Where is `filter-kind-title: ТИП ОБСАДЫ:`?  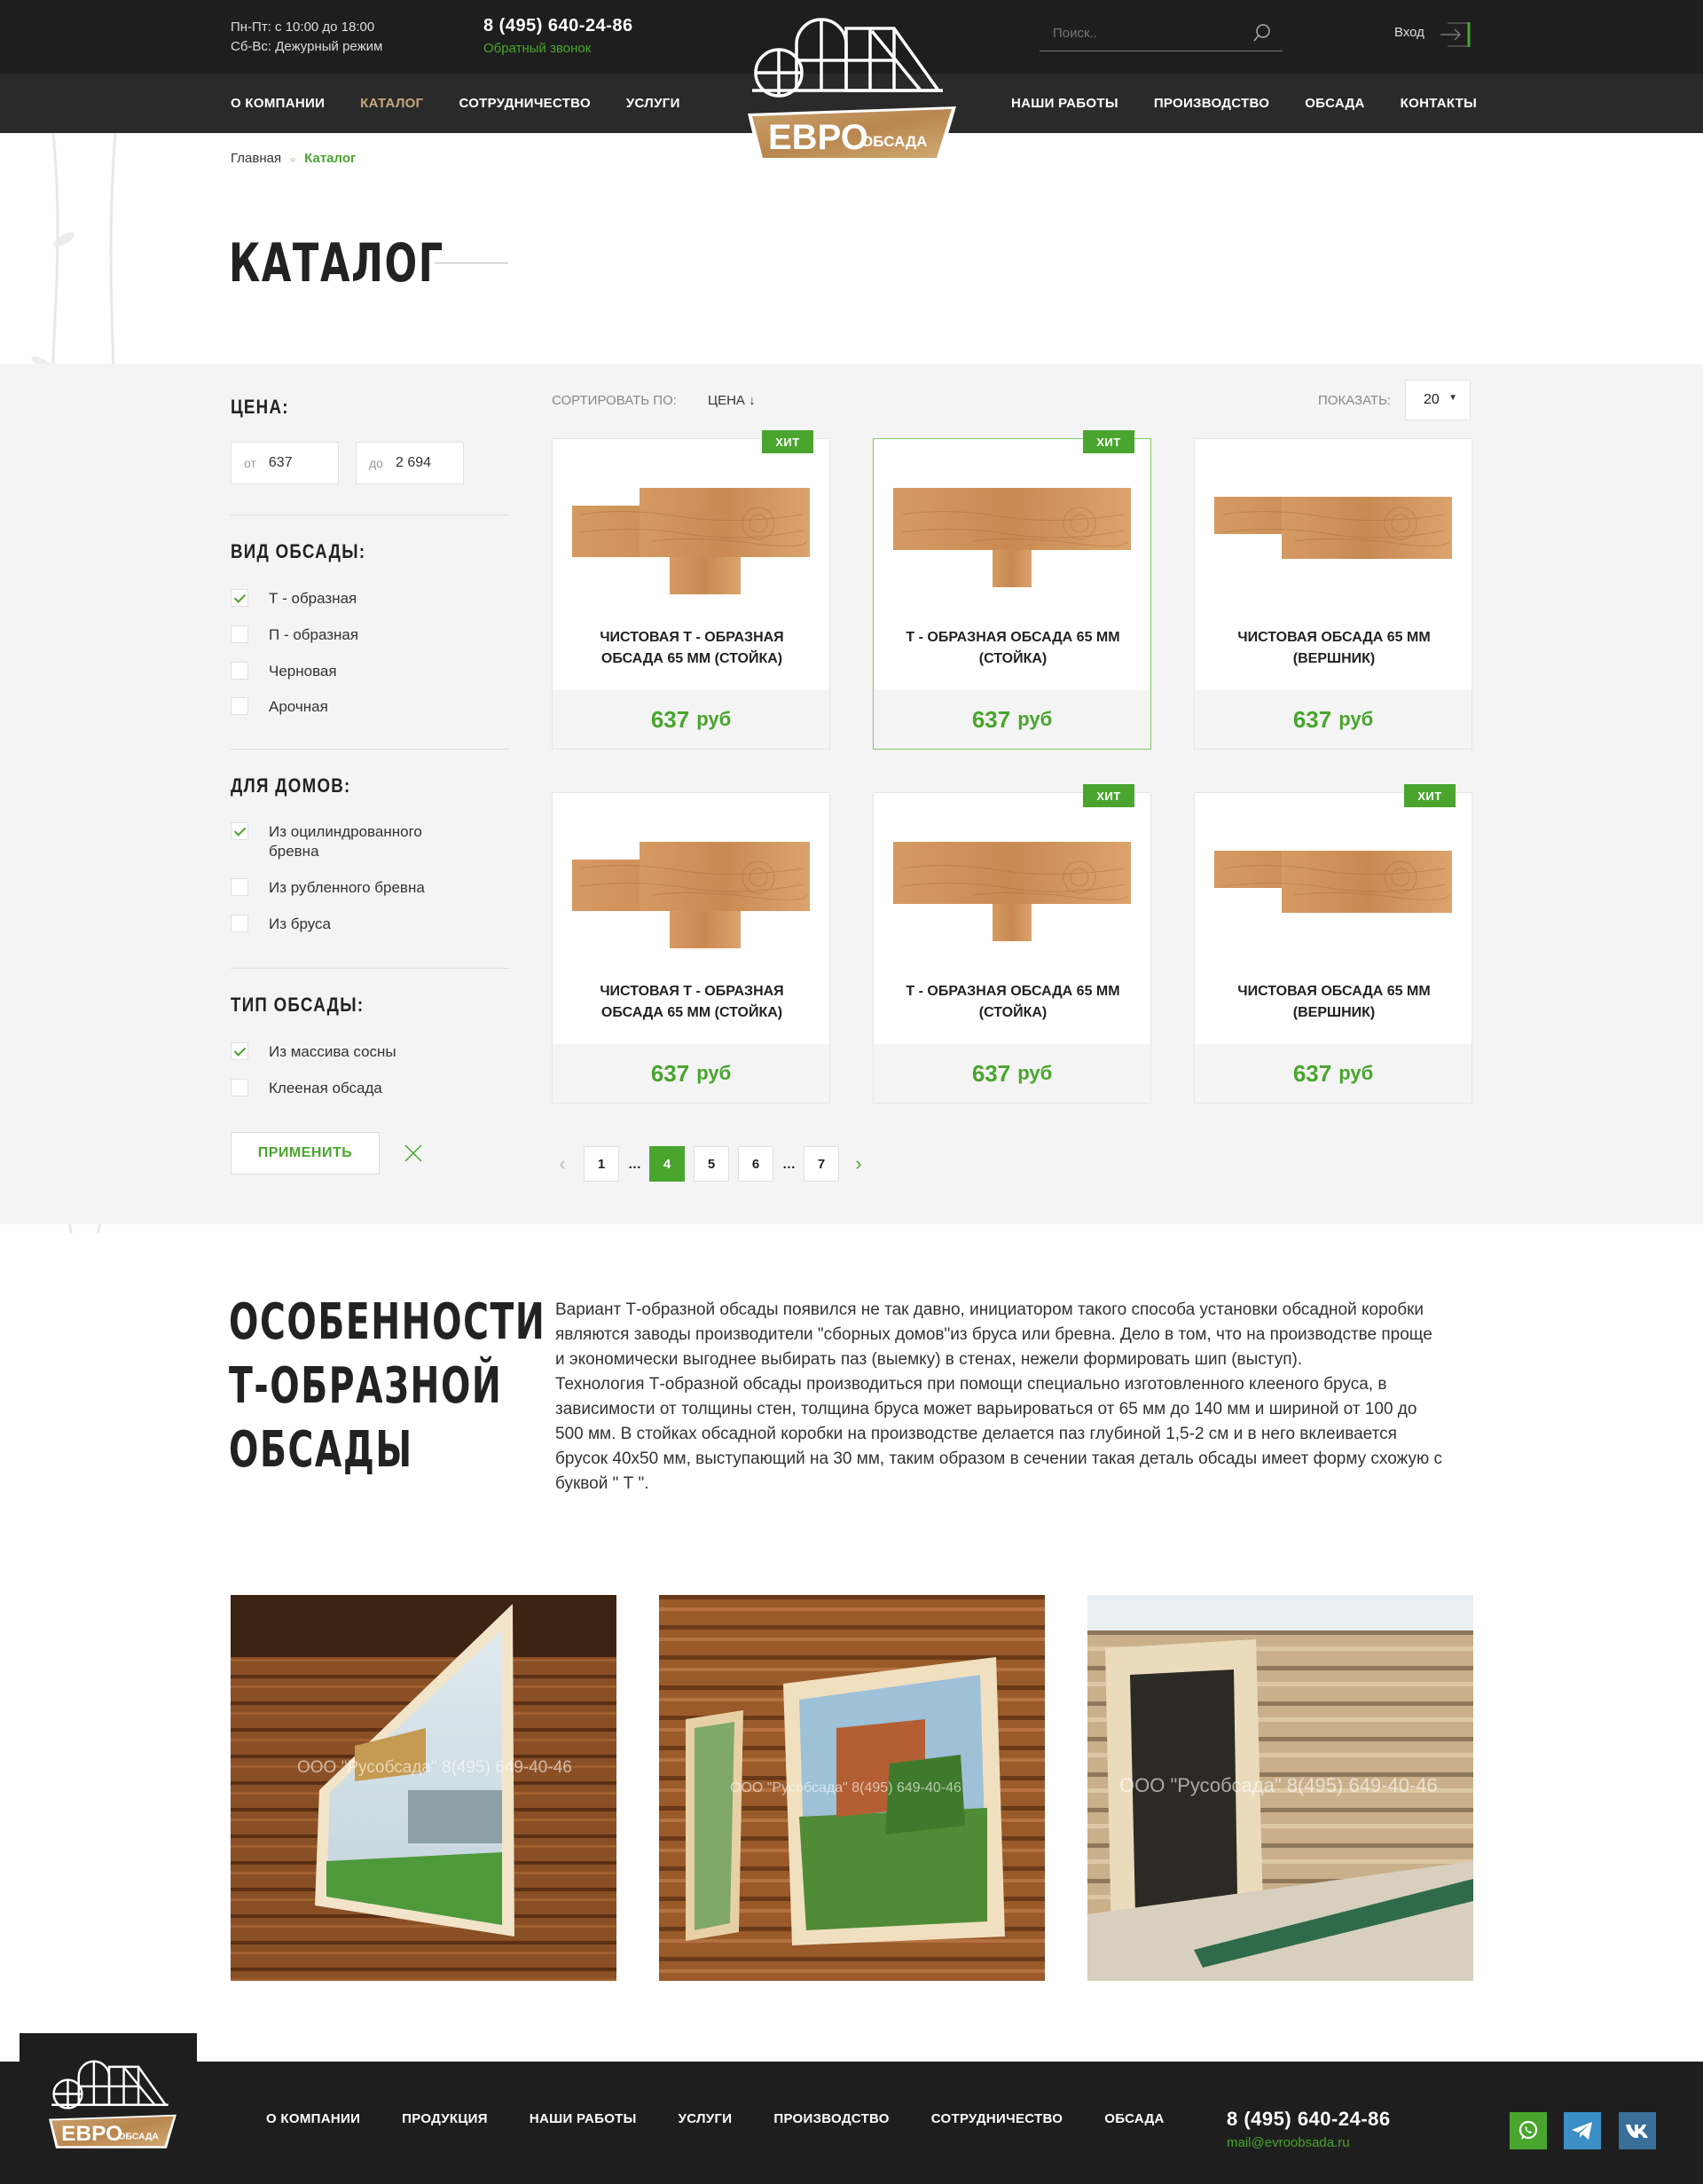 filter-kind-title: ТИП ОБСАДЫ: is located at coordinates (298, 1005).